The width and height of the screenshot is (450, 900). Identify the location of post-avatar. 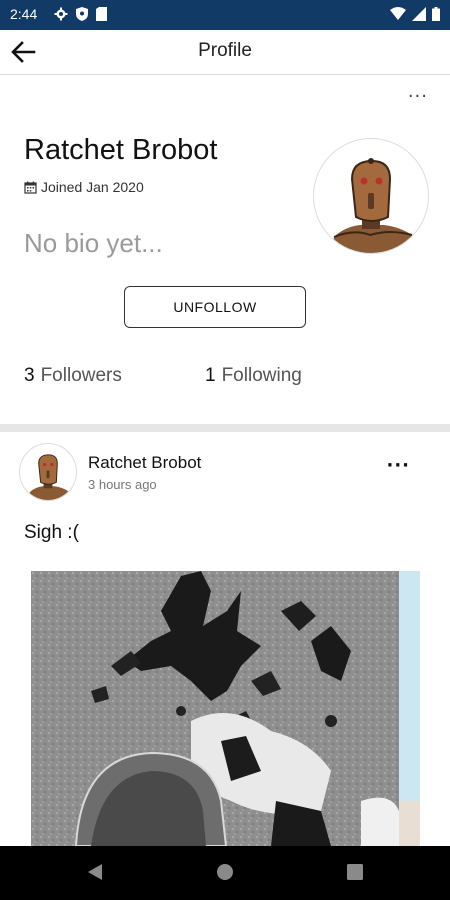
(48, 472).